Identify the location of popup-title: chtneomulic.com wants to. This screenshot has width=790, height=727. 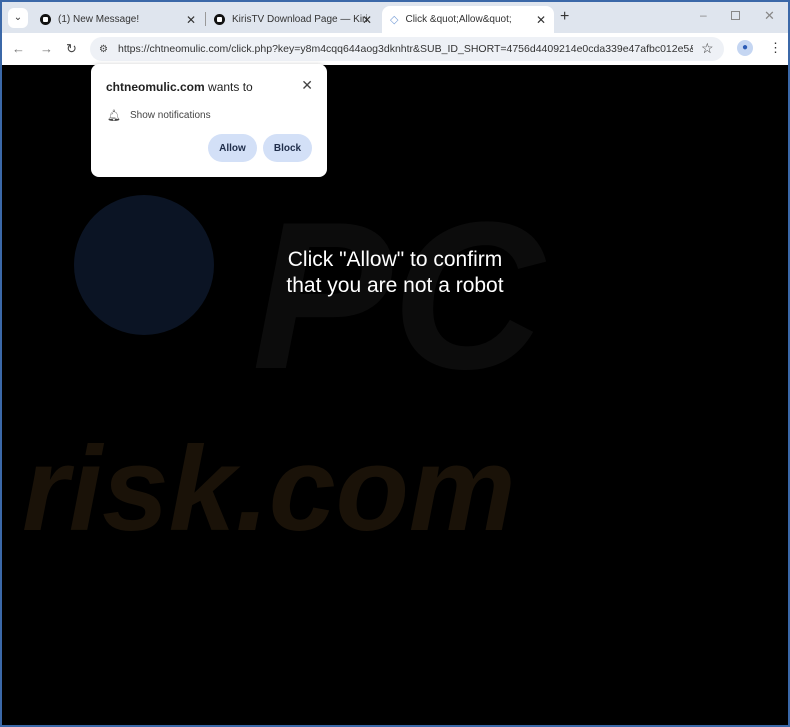
(179, 87).